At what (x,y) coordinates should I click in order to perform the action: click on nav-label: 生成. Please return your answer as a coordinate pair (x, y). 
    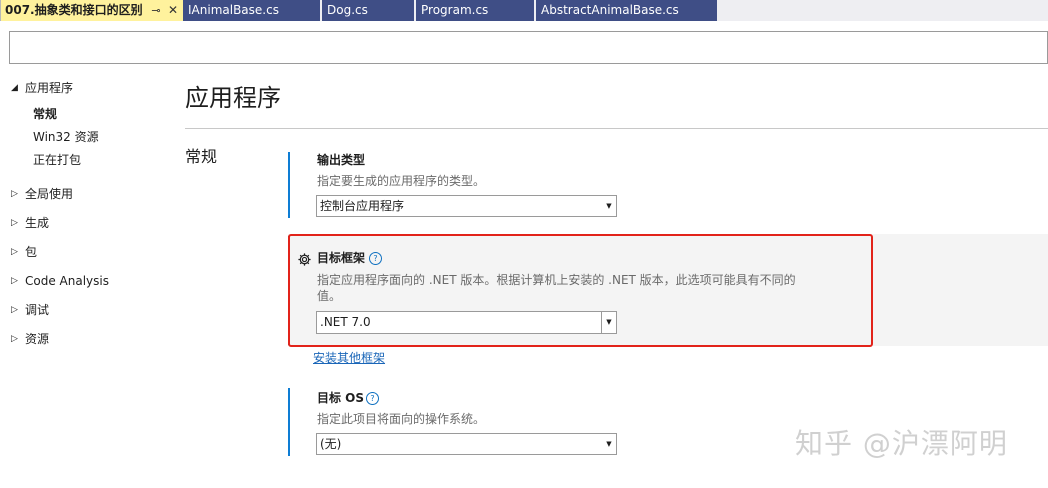
    Looking at the image, I should click on (37, 223).